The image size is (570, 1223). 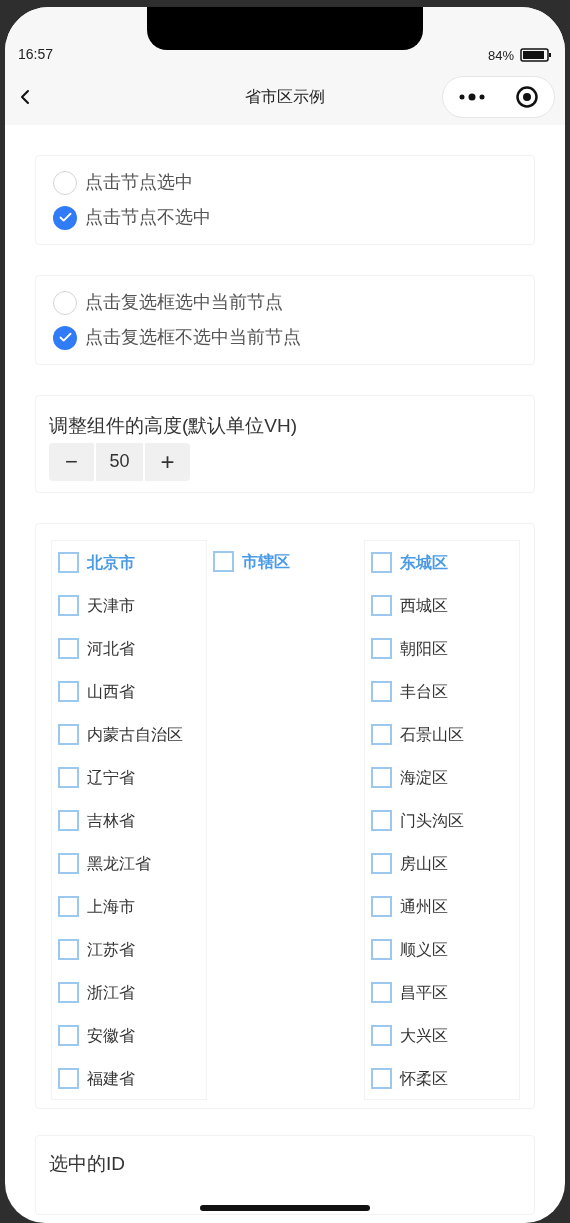 I want to click on height-input: 50, so click(x=119, y=461).